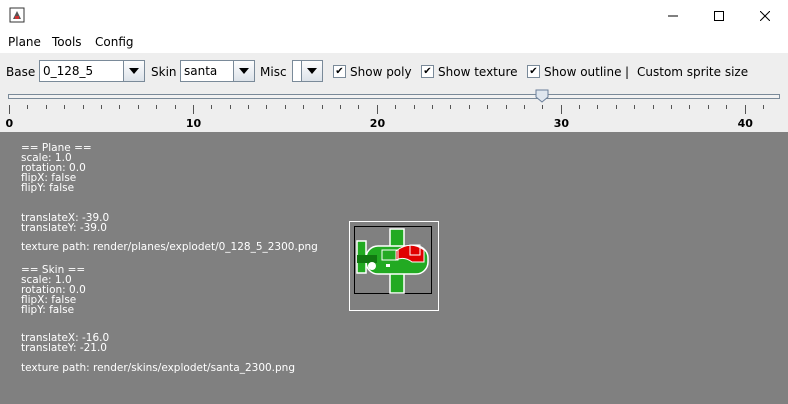  I want to click on skin-label: Skin, so click(164, 72).